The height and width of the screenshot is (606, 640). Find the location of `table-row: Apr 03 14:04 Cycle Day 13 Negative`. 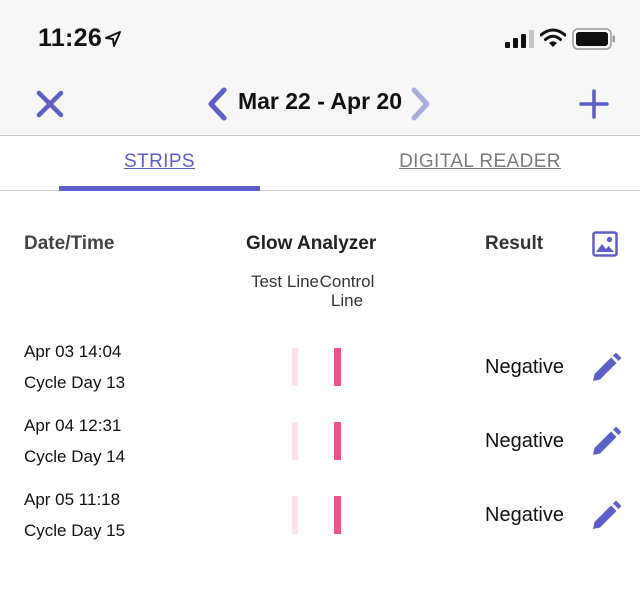

table-row: Apr 03 14:04 Cycle Day 13 Negative is located at coordinates (320, 379).